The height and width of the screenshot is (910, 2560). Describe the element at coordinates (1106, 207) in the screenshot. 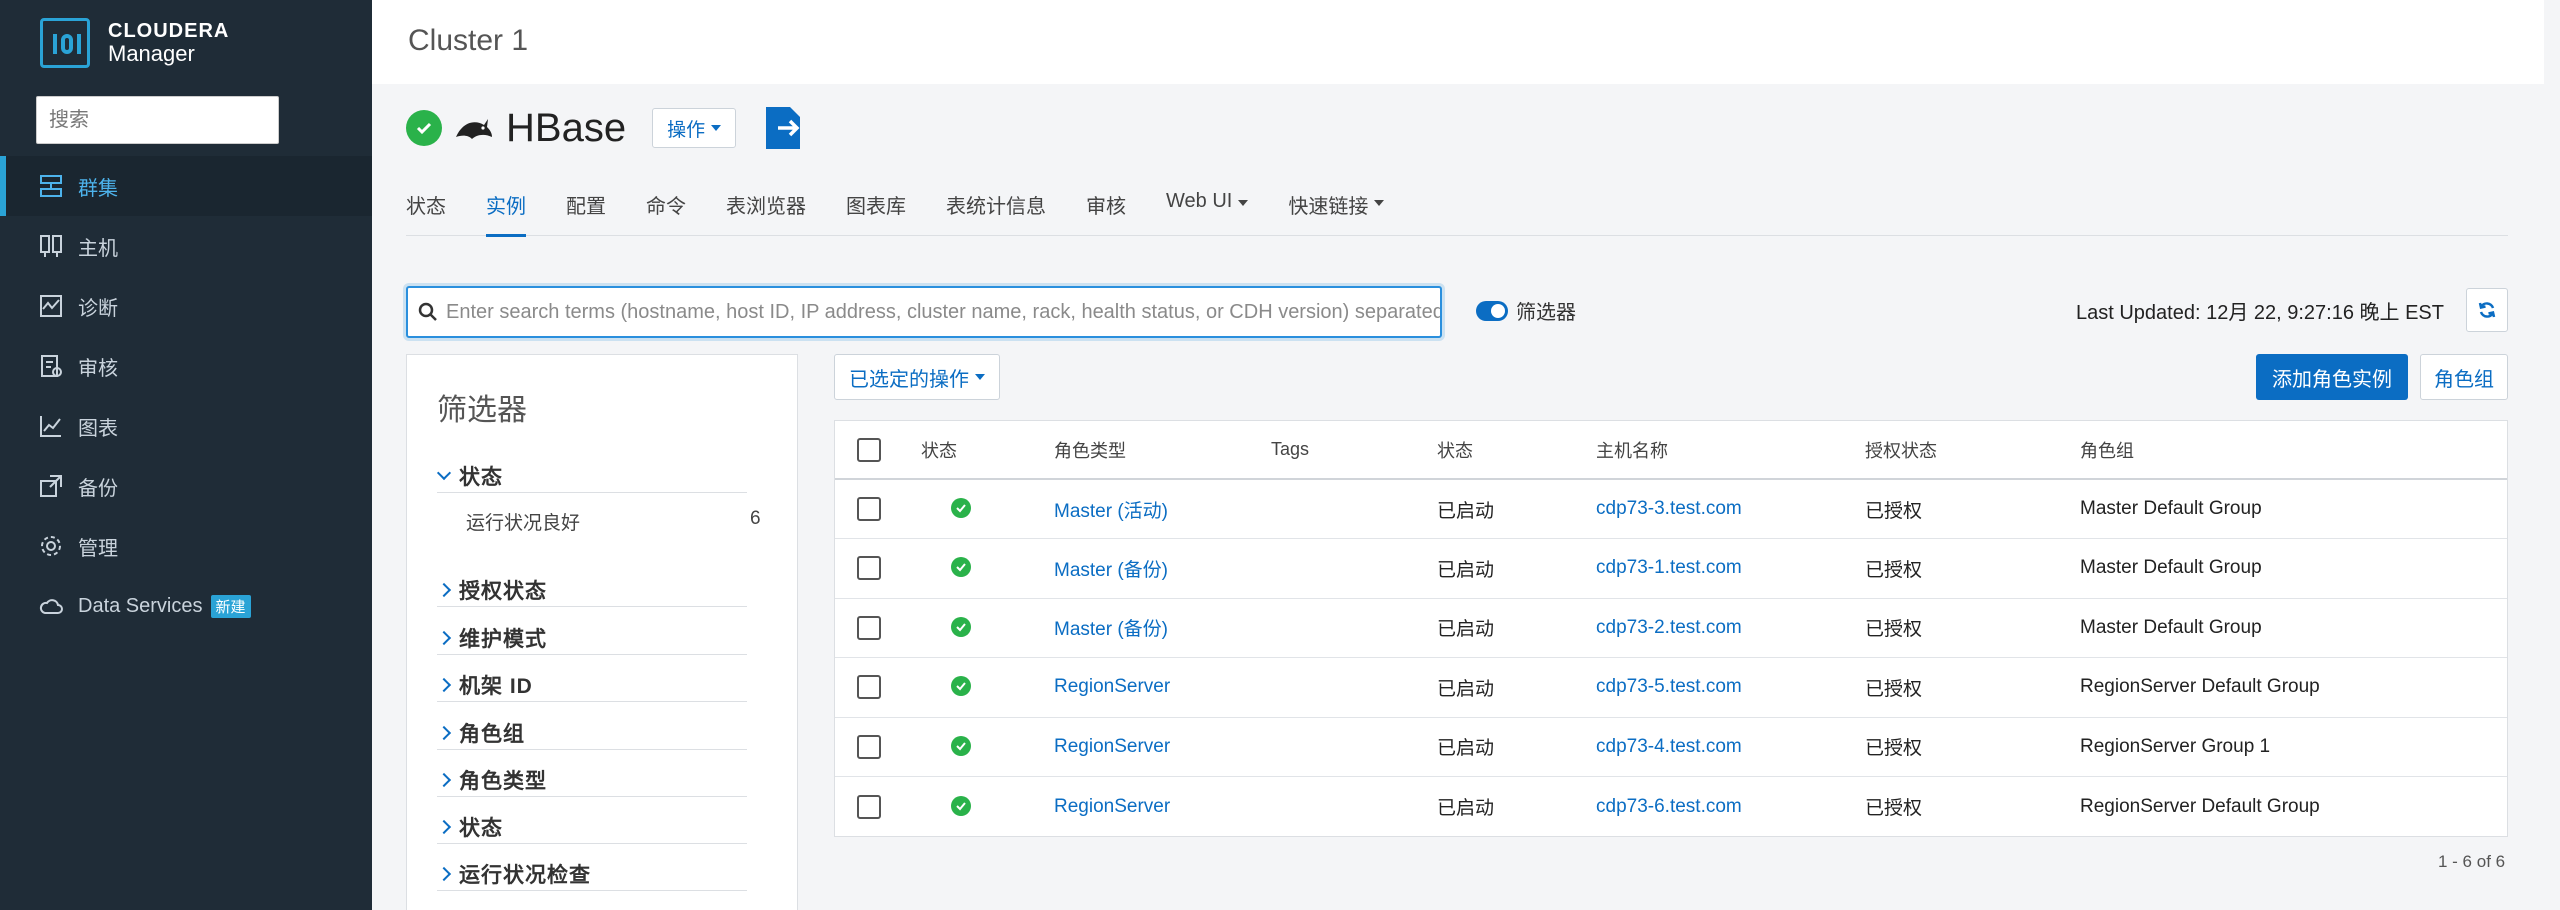

I see `tab-audit: 审核` at that location.